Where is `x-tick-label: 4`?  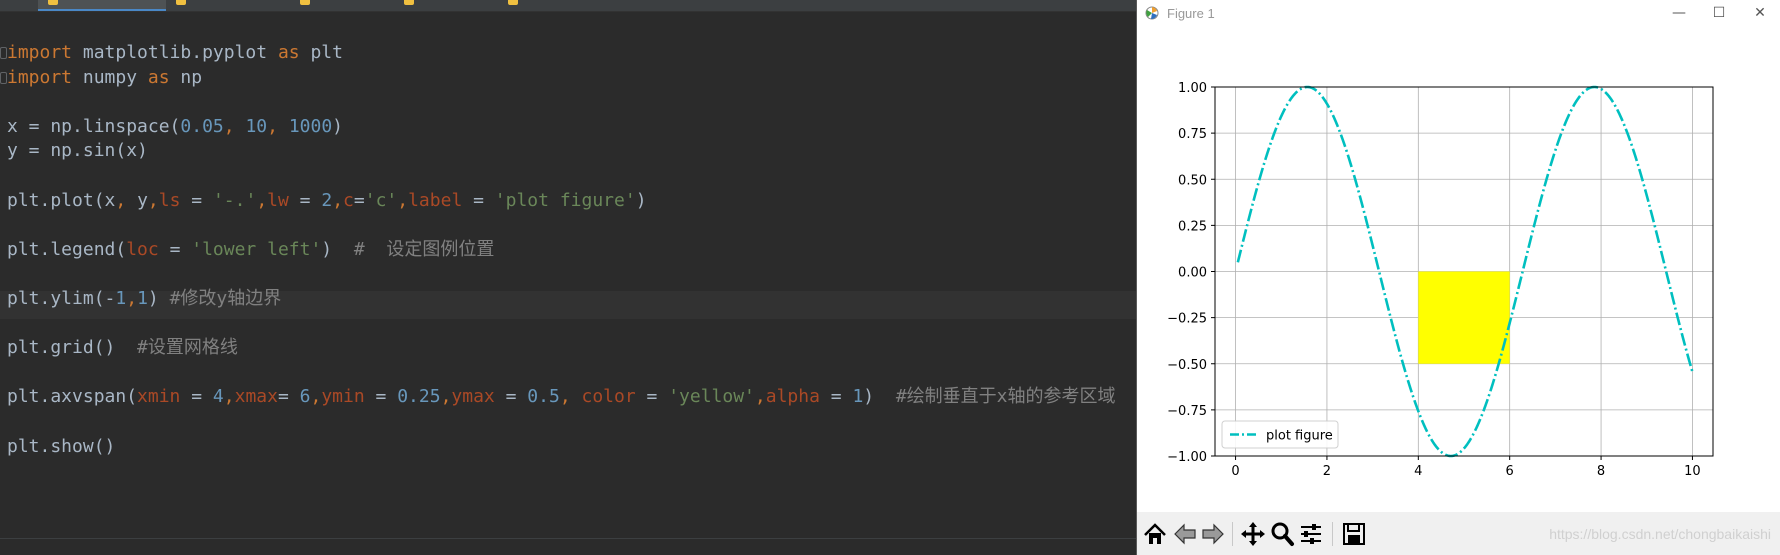
x-tick-label: 4 is located at coordinates (1418, 471).